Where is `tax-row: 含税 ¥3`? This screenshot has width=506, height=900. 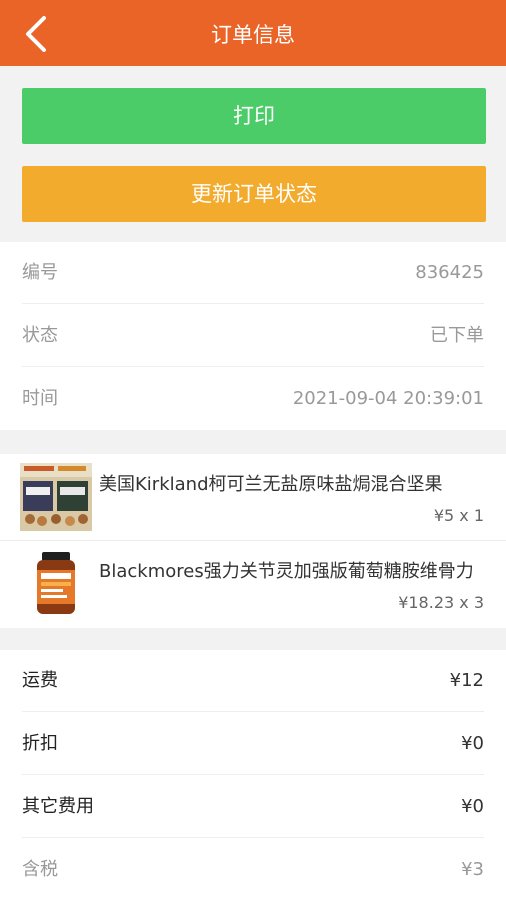
tax-row: 含税 ¥3 is located at coordinates (253, 869).